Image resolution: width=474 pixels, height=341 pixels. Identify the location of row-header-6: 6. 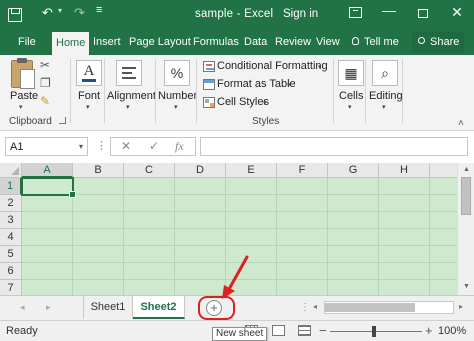
(11, 271).